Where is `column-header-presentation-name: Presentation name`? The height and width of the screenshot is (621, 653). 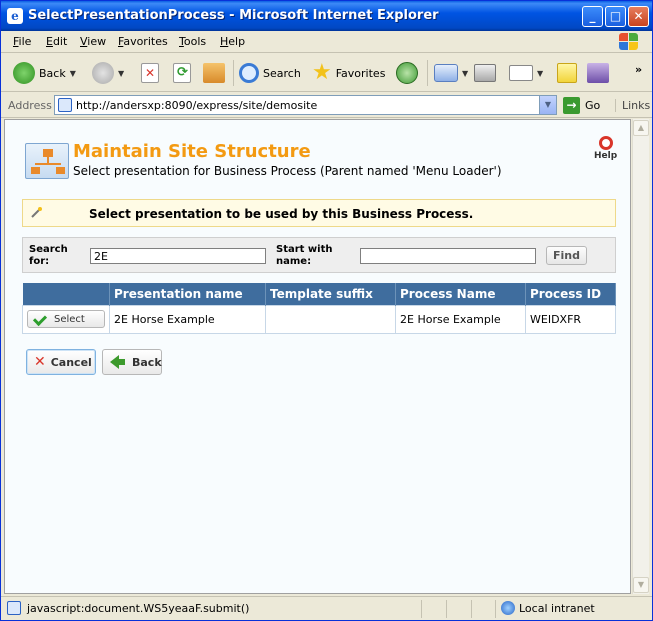 column-header-presentation-name: Presentation name is located at coordinates (187, 294).